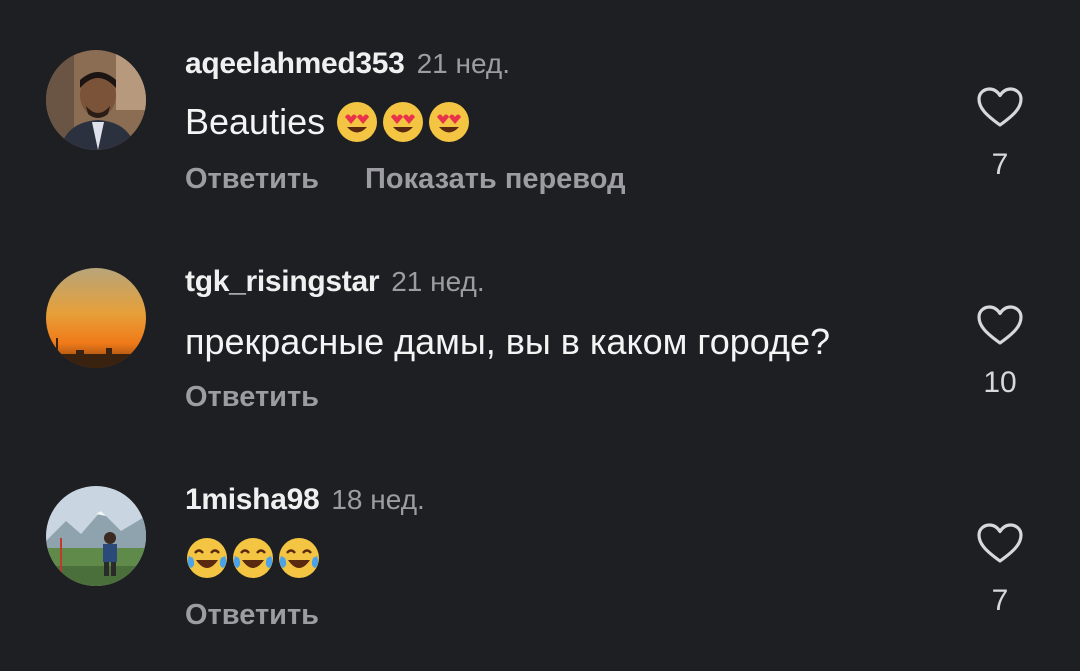  I want to click on like-control: 10, so click(1000, 352).